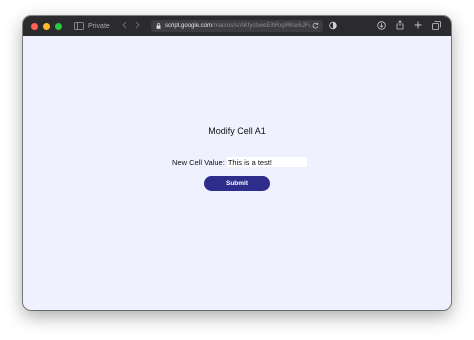  I want to click on cell-value-label: New Cell Value:, so click(198, 162).